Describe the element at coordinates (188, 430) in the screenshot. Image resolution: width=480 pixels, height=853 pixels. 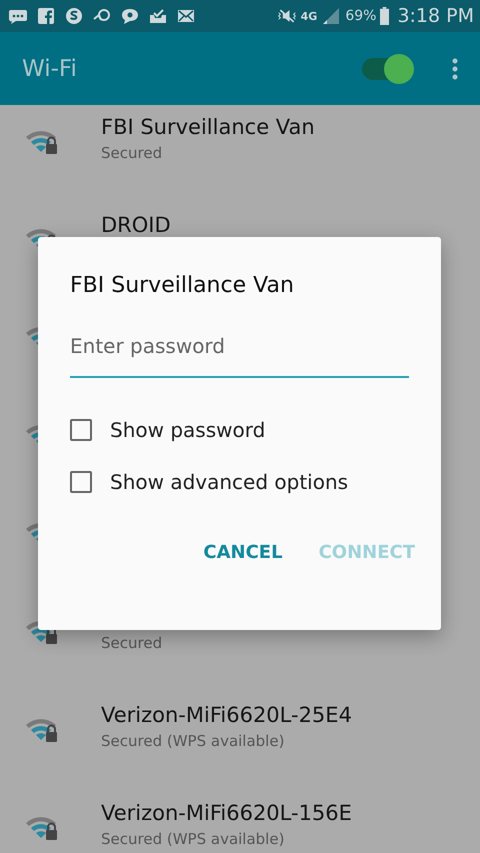
I see `checkbox-label: Show password` at that location.